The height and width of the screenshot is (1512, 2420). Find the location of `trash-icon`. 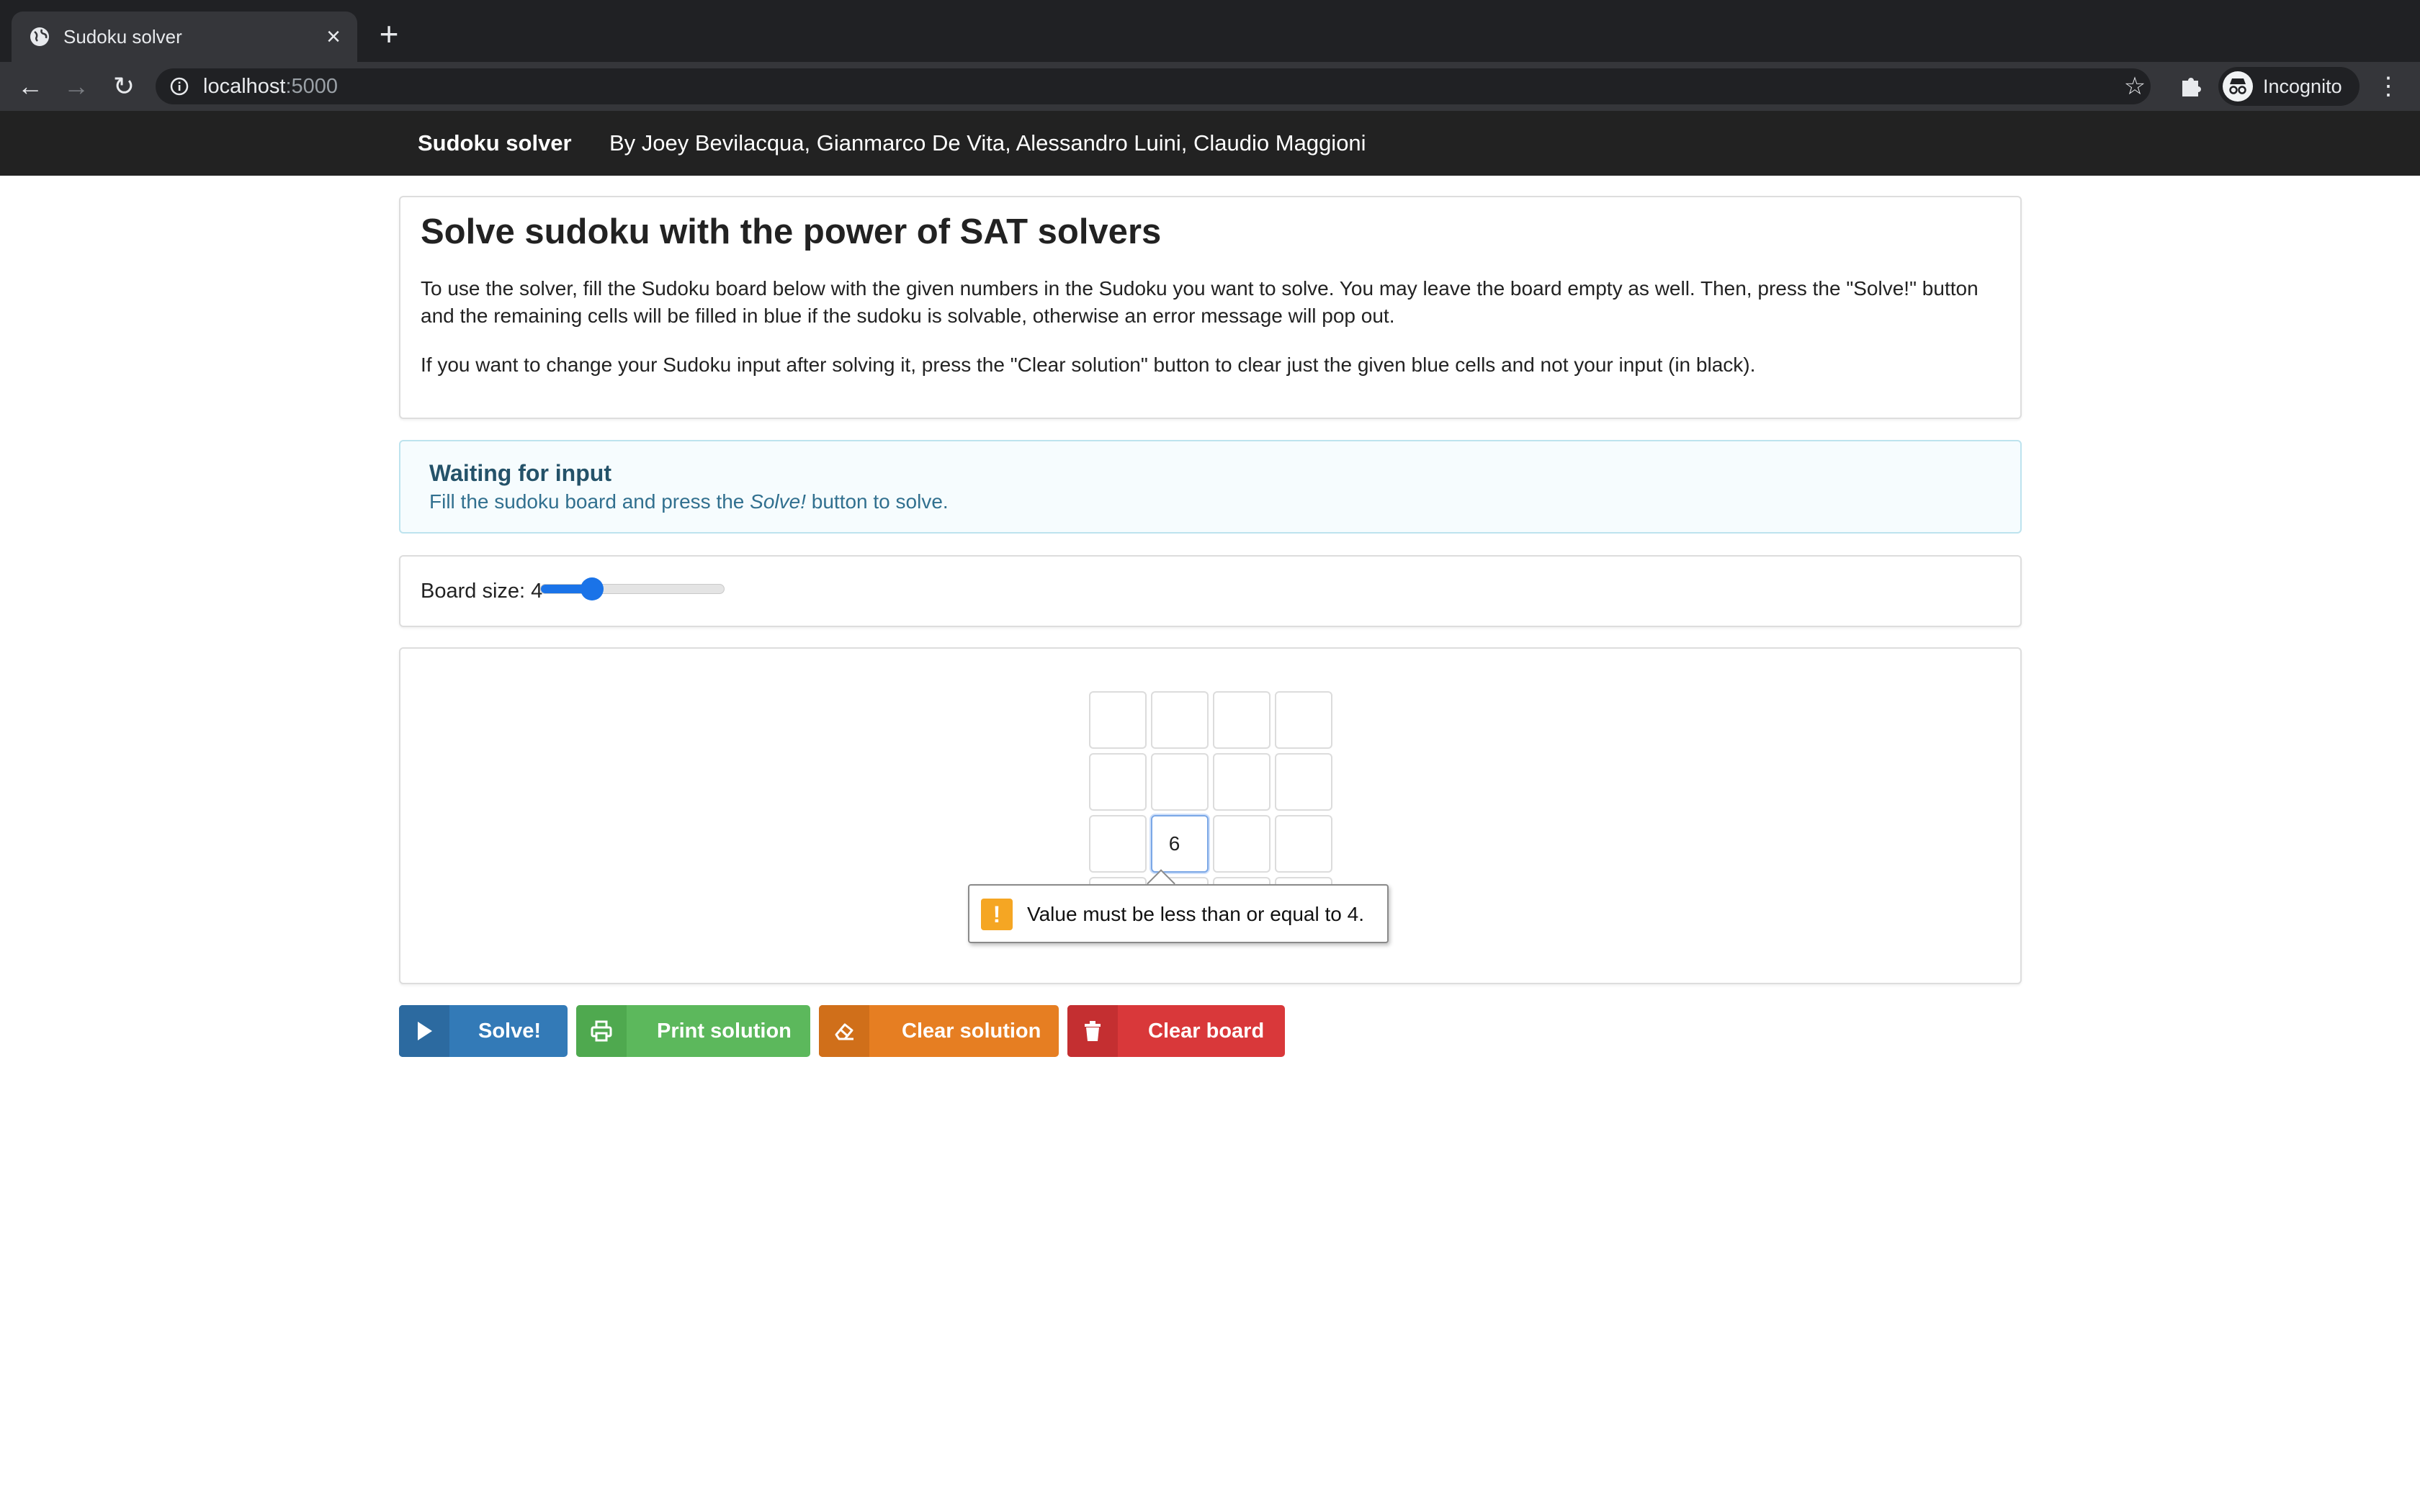

trash-icon is located at coordinates (1092, 1031).